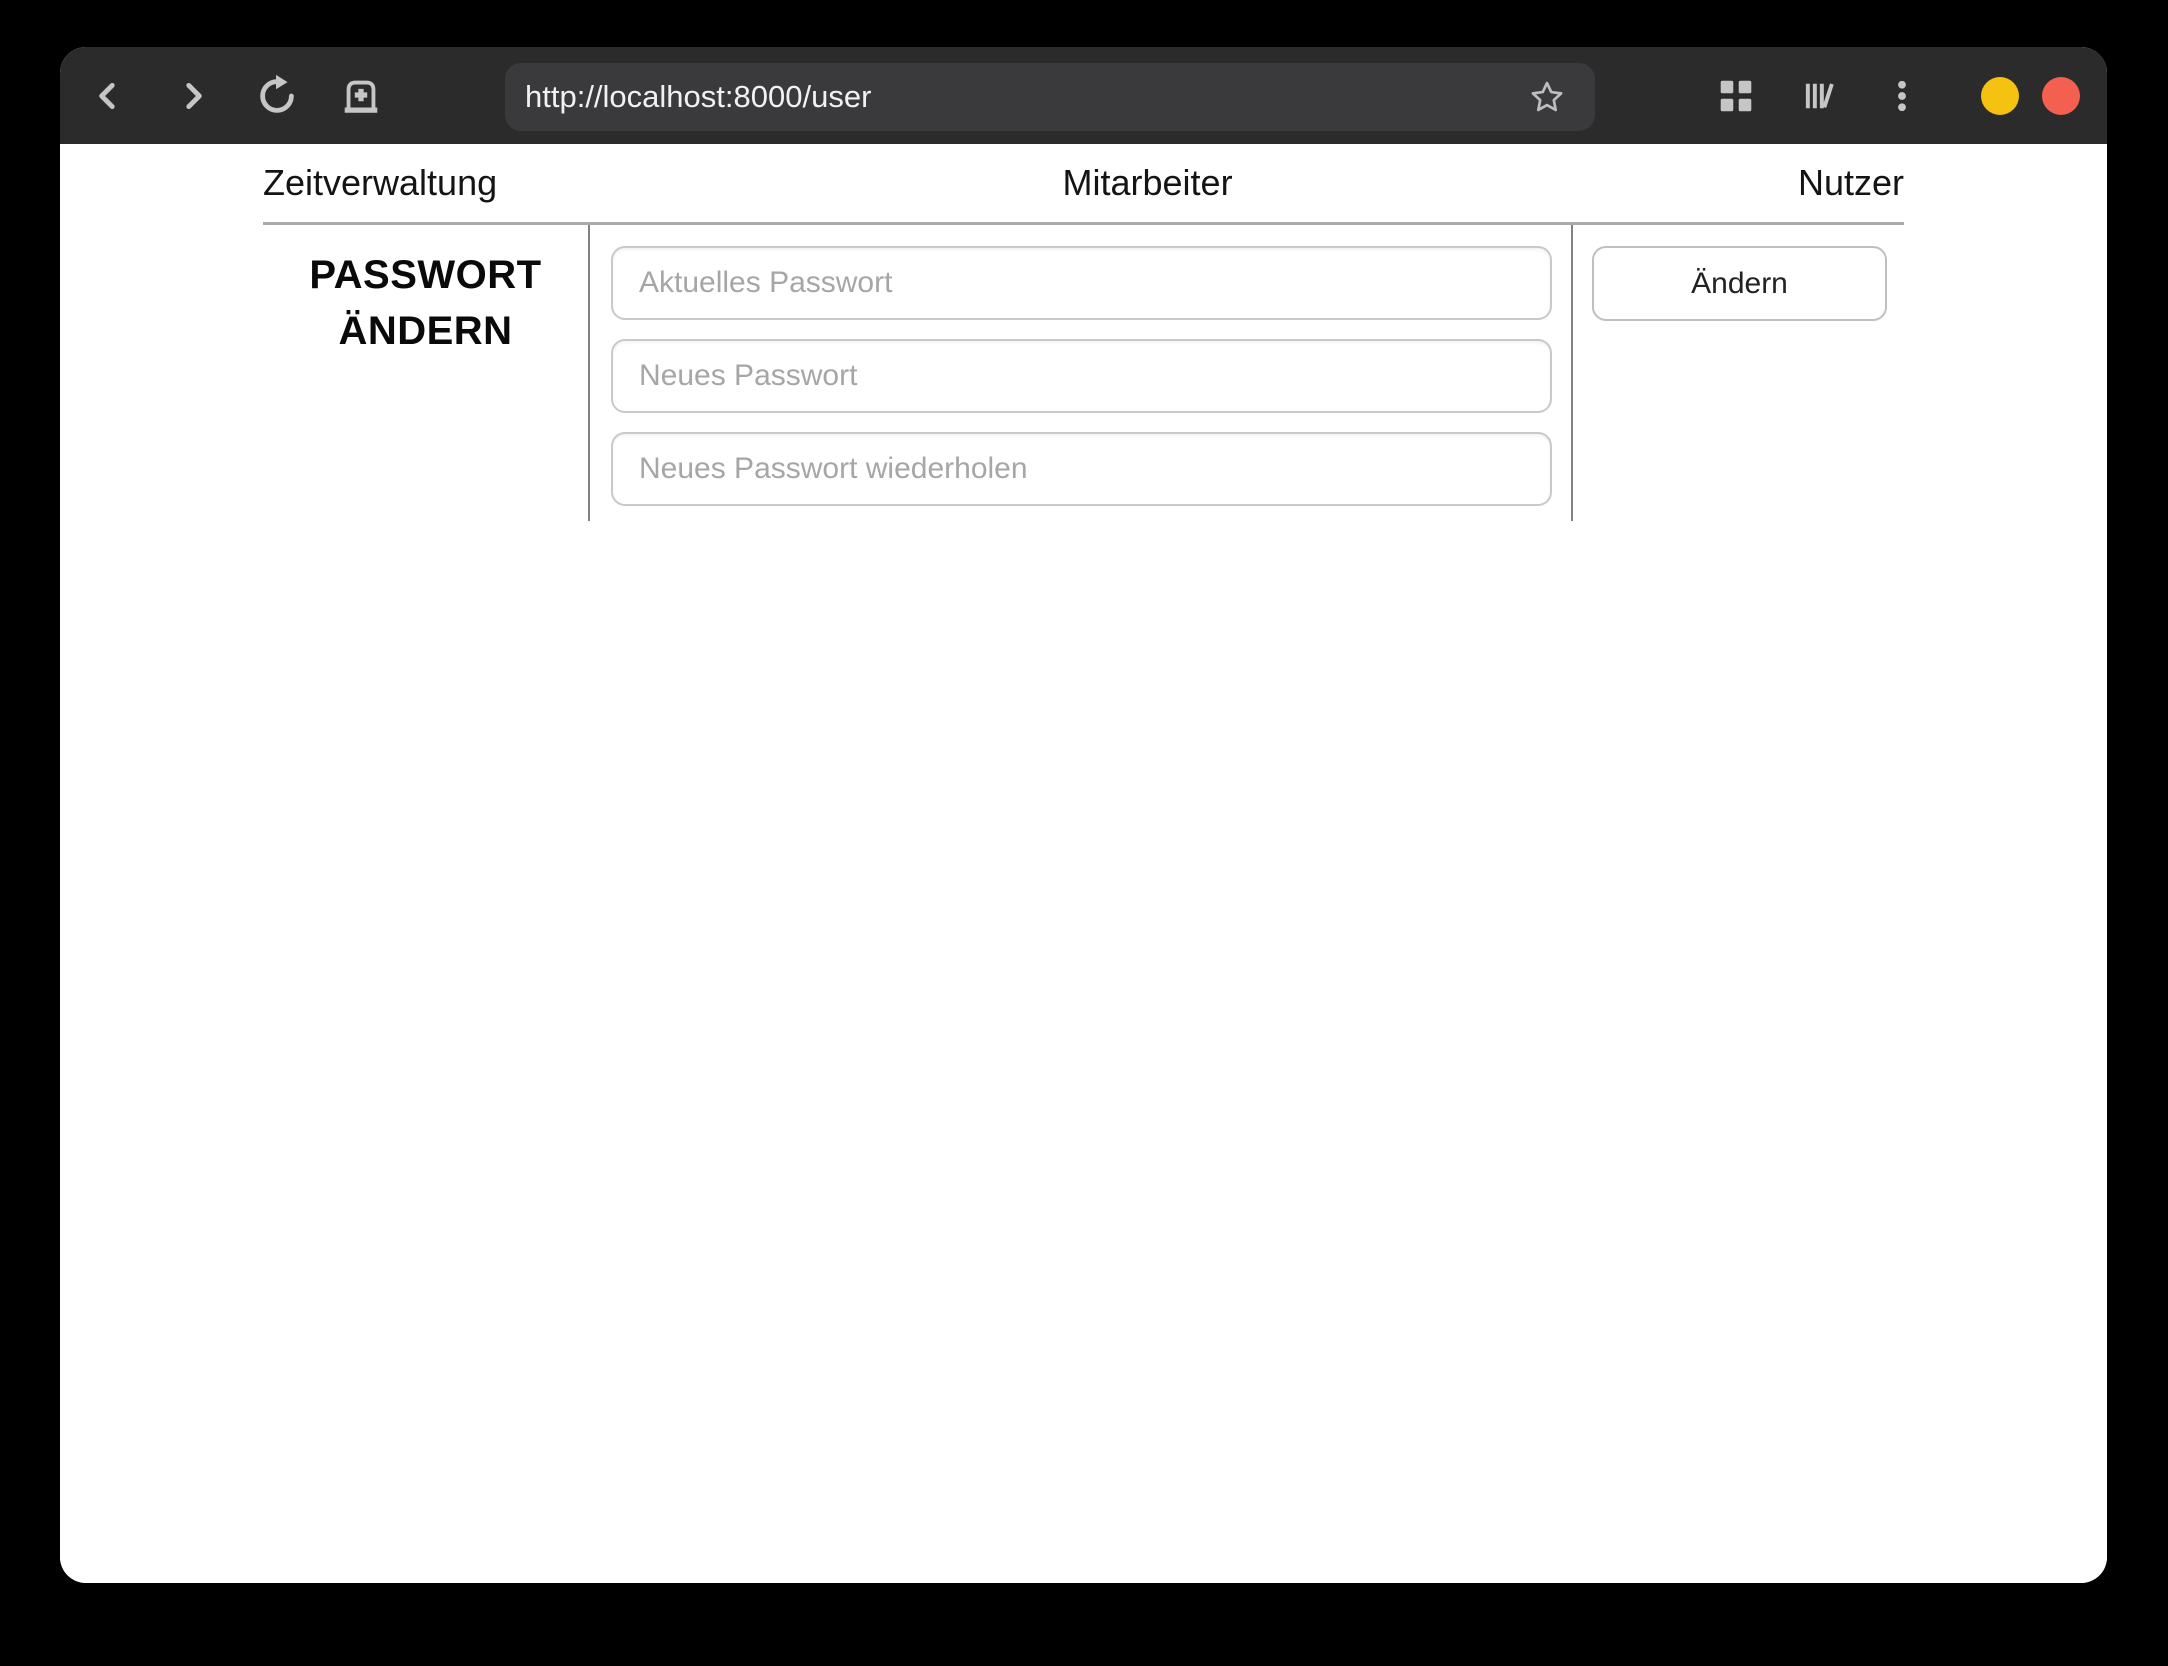  Describe the element at coordinates (1148, 183) in the screenshot. I see `nav-item-mitarbeiter: Mitarbeiter` at that location.